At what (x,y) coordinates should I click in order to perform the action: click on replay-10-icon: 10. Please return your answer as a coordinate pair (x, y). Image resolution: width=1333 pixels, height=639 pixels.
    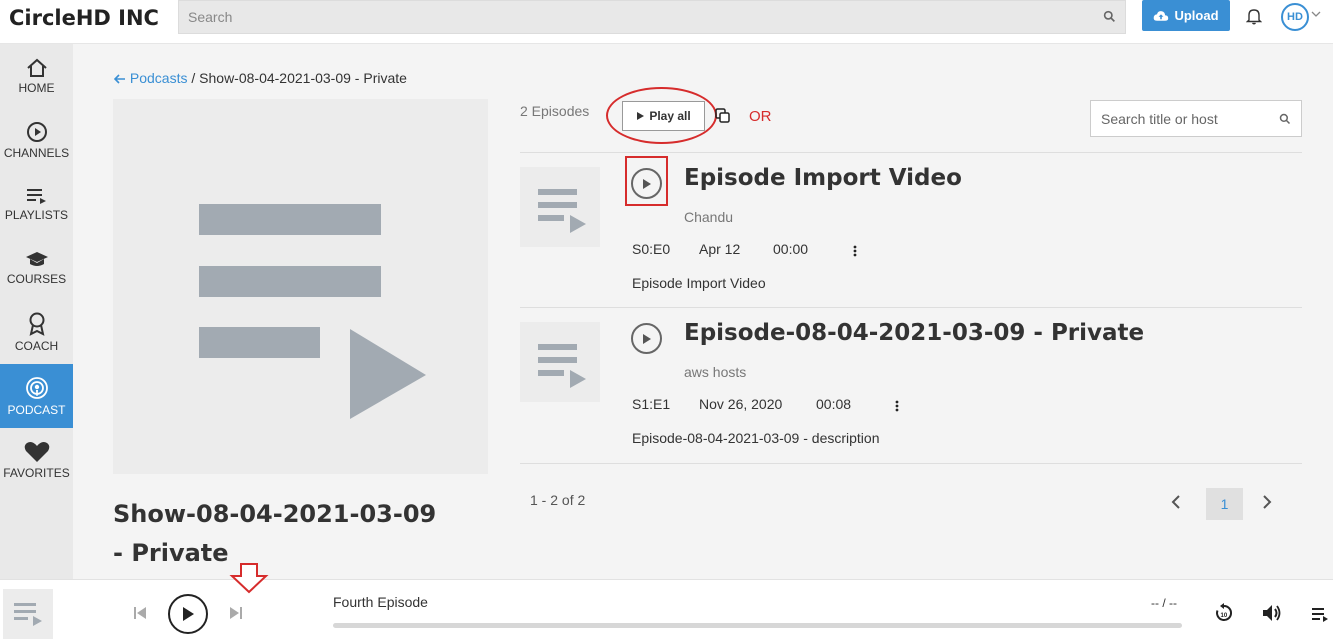
    Looking at the image, I should click on (1224, 613).